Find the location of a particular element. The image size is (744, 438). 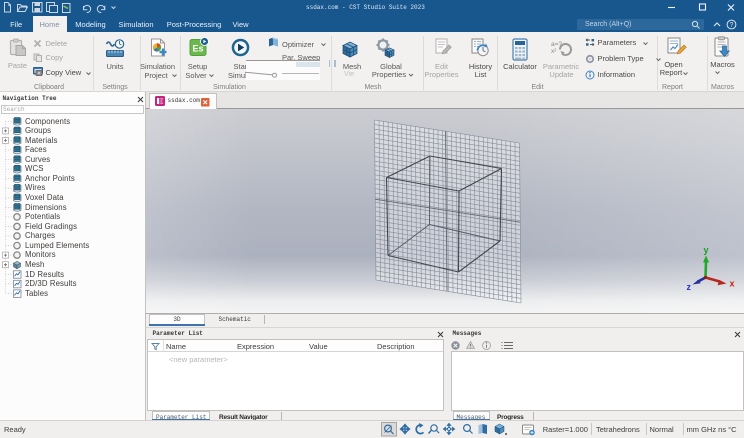

svg-text: x is located at coordinates (732, 284).